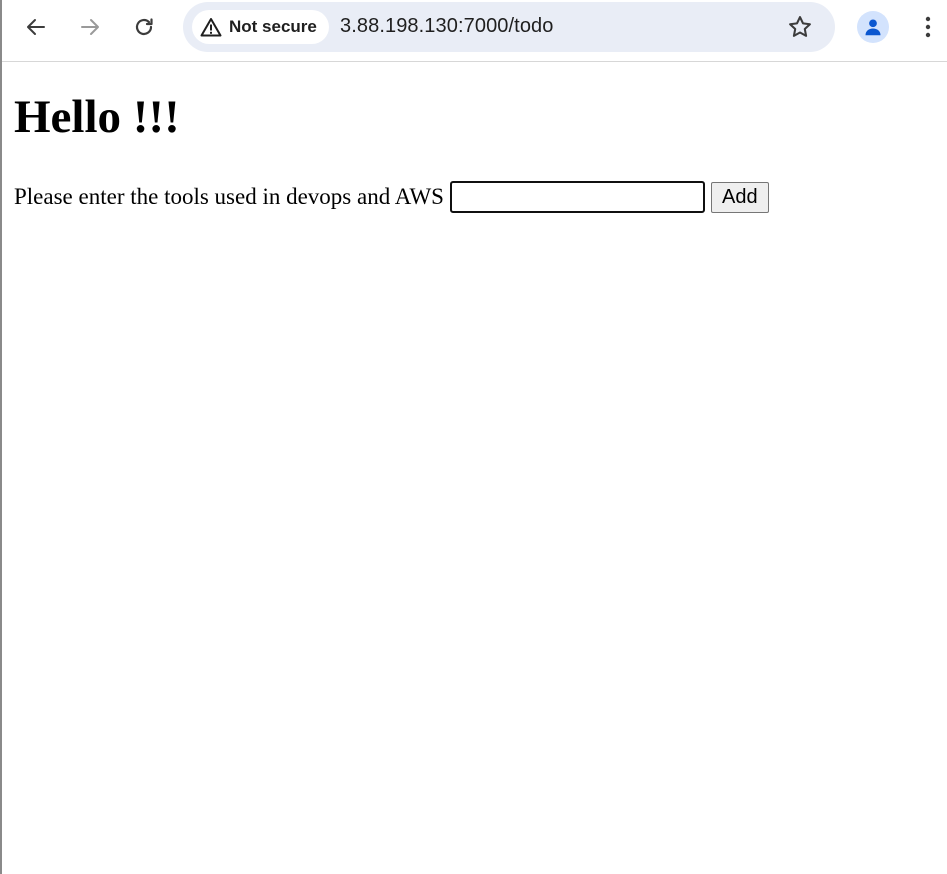  Describe the element at coordinates (447, 26) in the screenshot. I see `url-text: 3.88.198.130:7000/todo` at that location.